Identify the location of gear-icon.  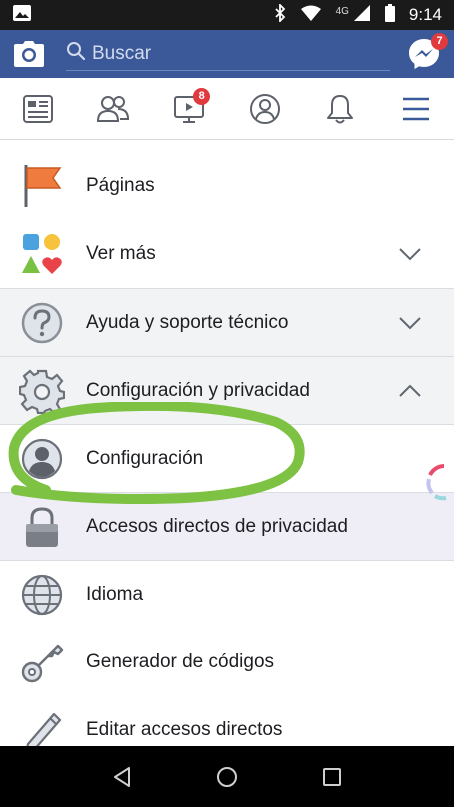
(42, 391).